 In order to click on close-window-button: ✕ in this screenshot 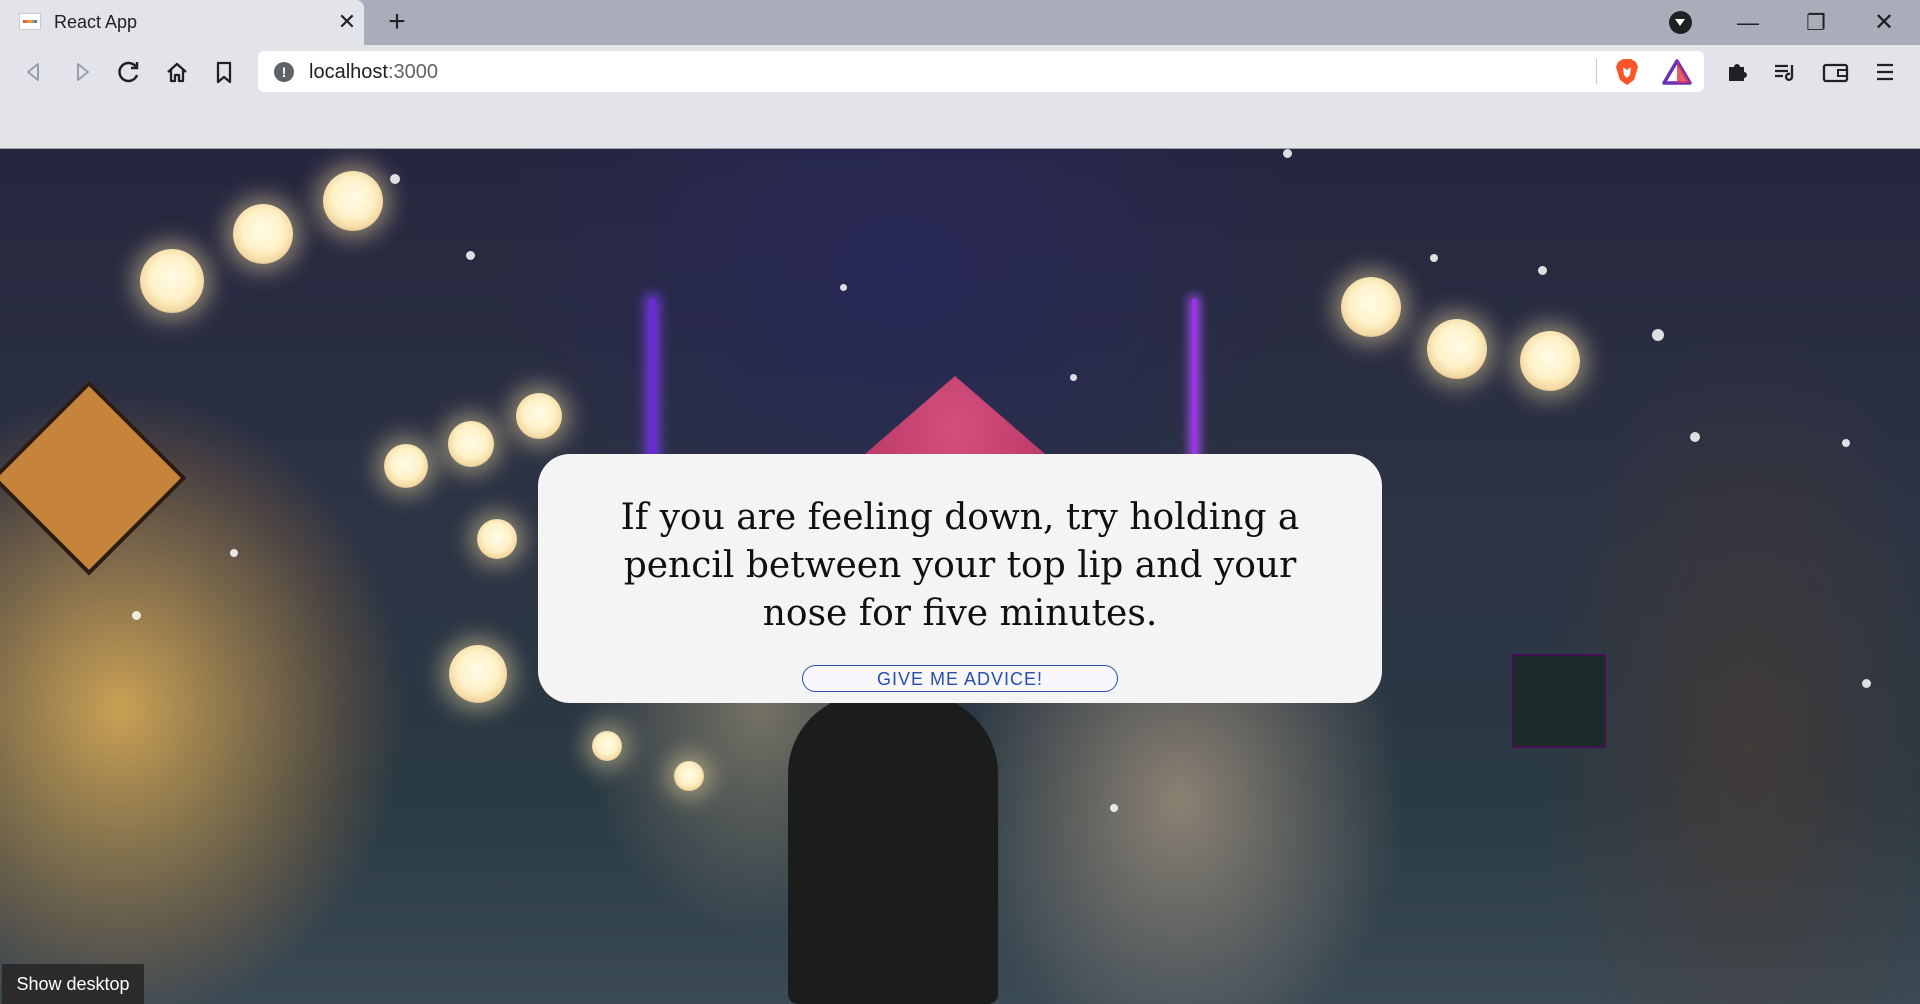, I will do `click(1884, 22)`.